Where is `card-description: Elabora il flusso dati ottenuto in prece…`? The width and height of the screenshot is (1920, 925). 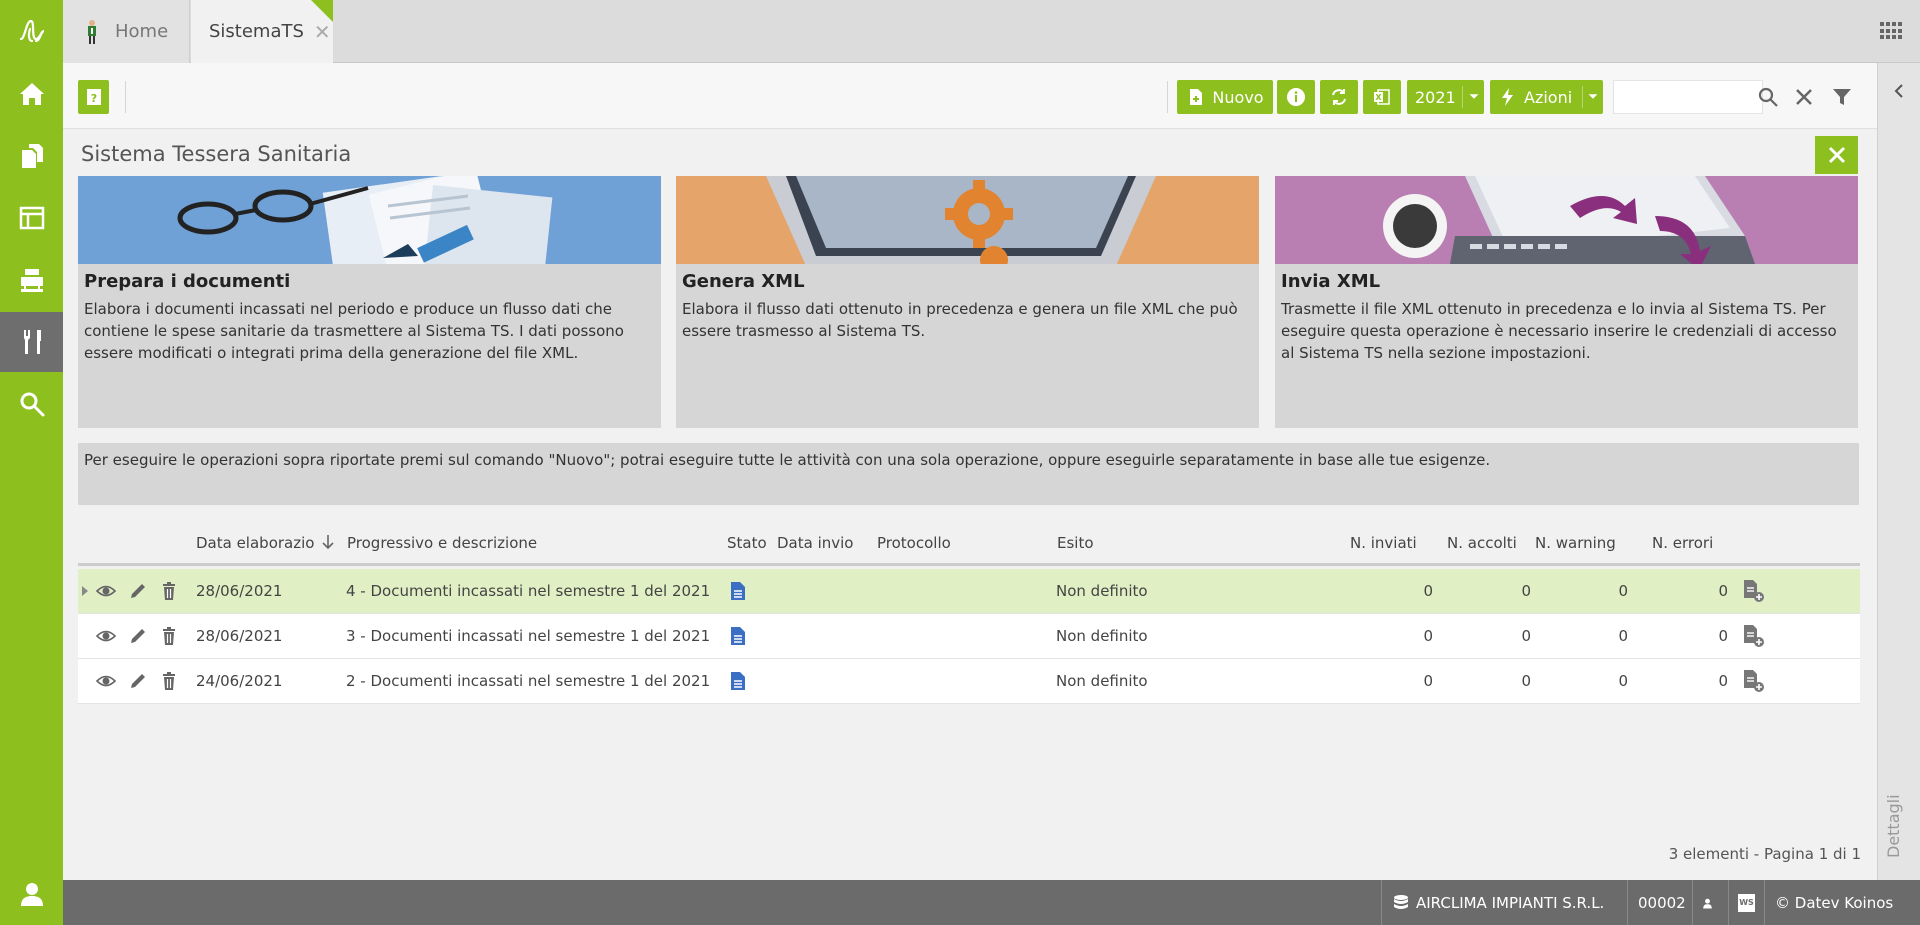
card-description: Elabora il flusso dati ottenuto in prece… is located at coordinates (960, 320).